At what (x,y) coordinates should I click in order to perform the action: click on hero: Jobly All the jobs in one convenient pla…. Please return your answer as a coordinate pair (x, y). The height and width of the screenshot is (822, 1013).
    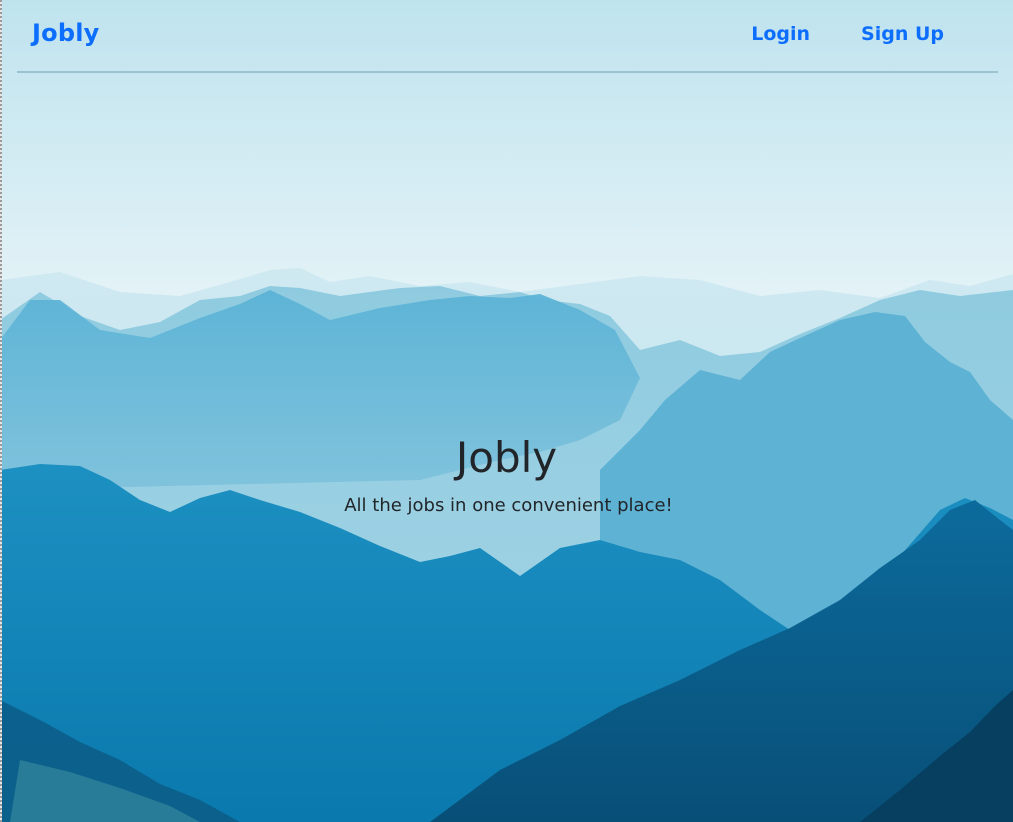
    Looking at the image, I should click on (506, 475).